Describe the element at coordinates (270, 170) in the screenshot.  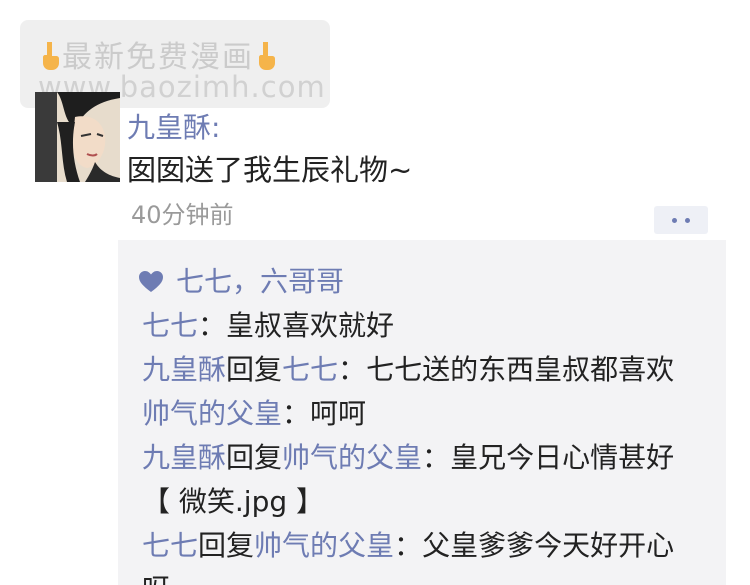
I see `post-text: 囡囡送了我生辰礼物~` at that location.